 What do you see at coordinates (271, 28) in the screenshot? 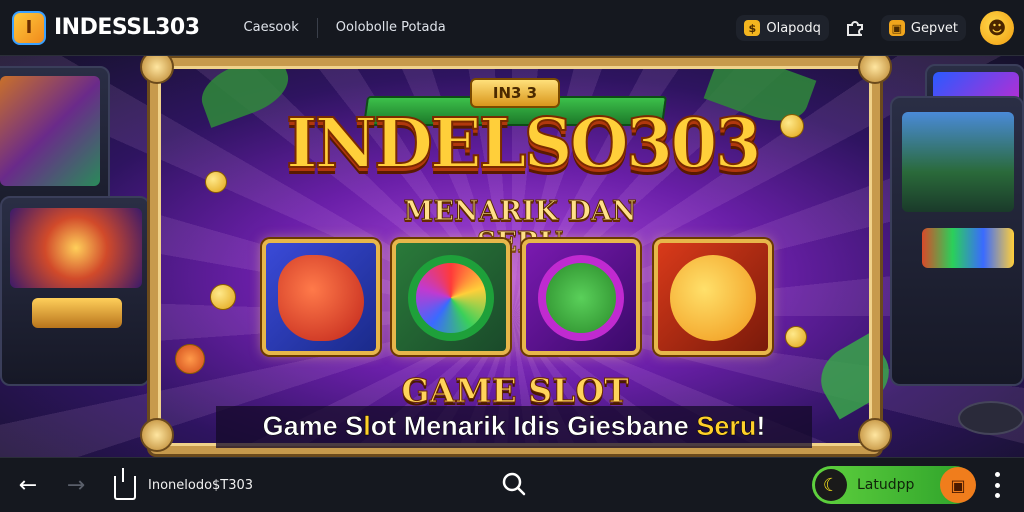
I see `nav-item-1: Caesook` at bounding box center [271, 28].